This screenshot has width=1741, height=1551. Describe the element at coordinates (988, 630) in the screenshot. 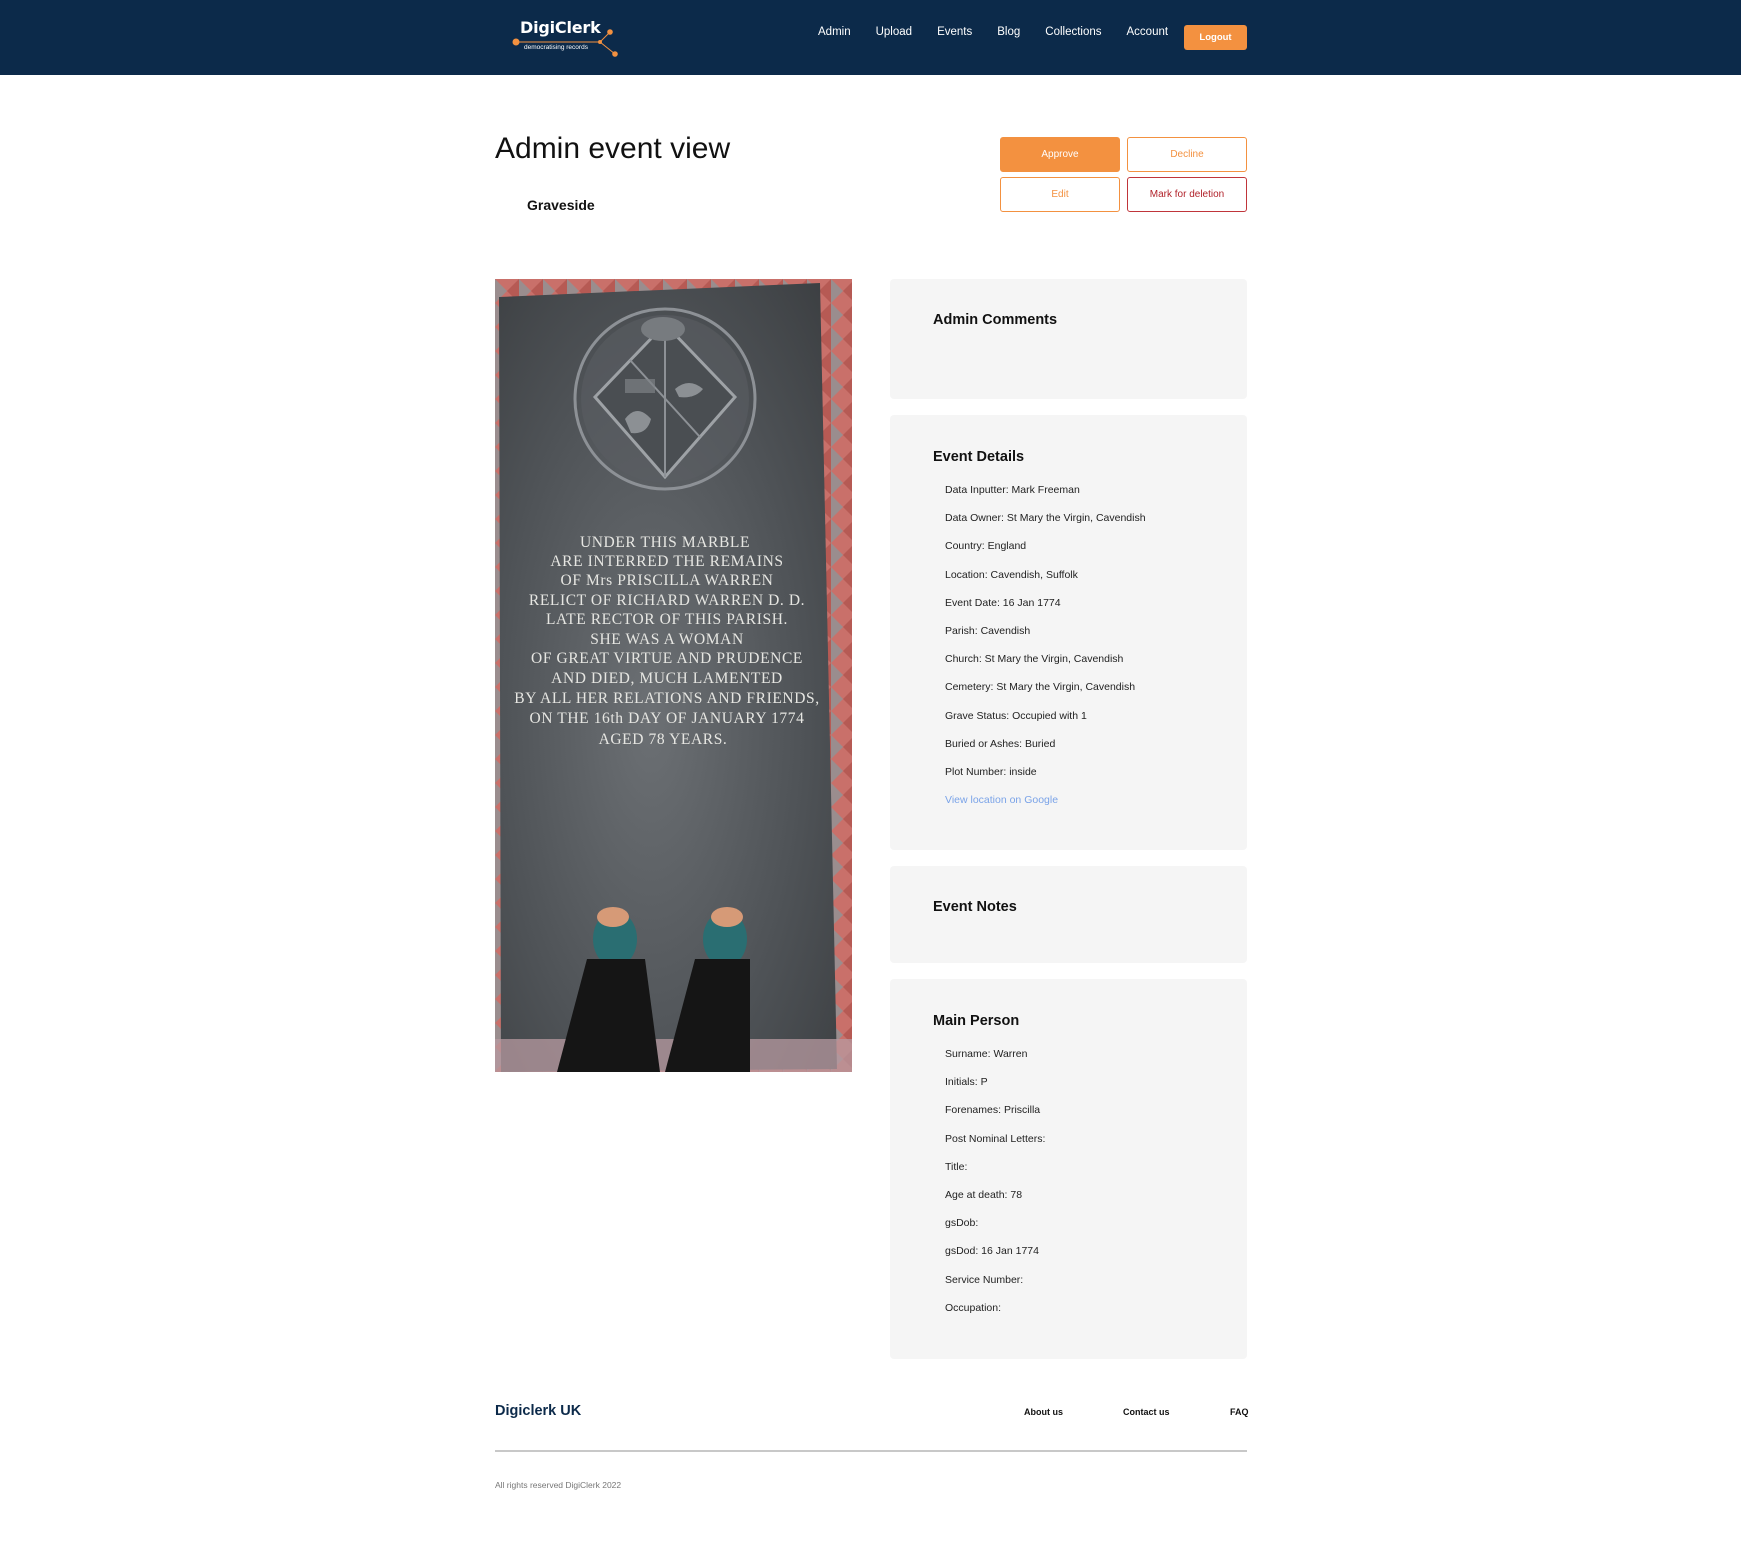

I see `detail-parish: Parish: Cavendish` at that location.